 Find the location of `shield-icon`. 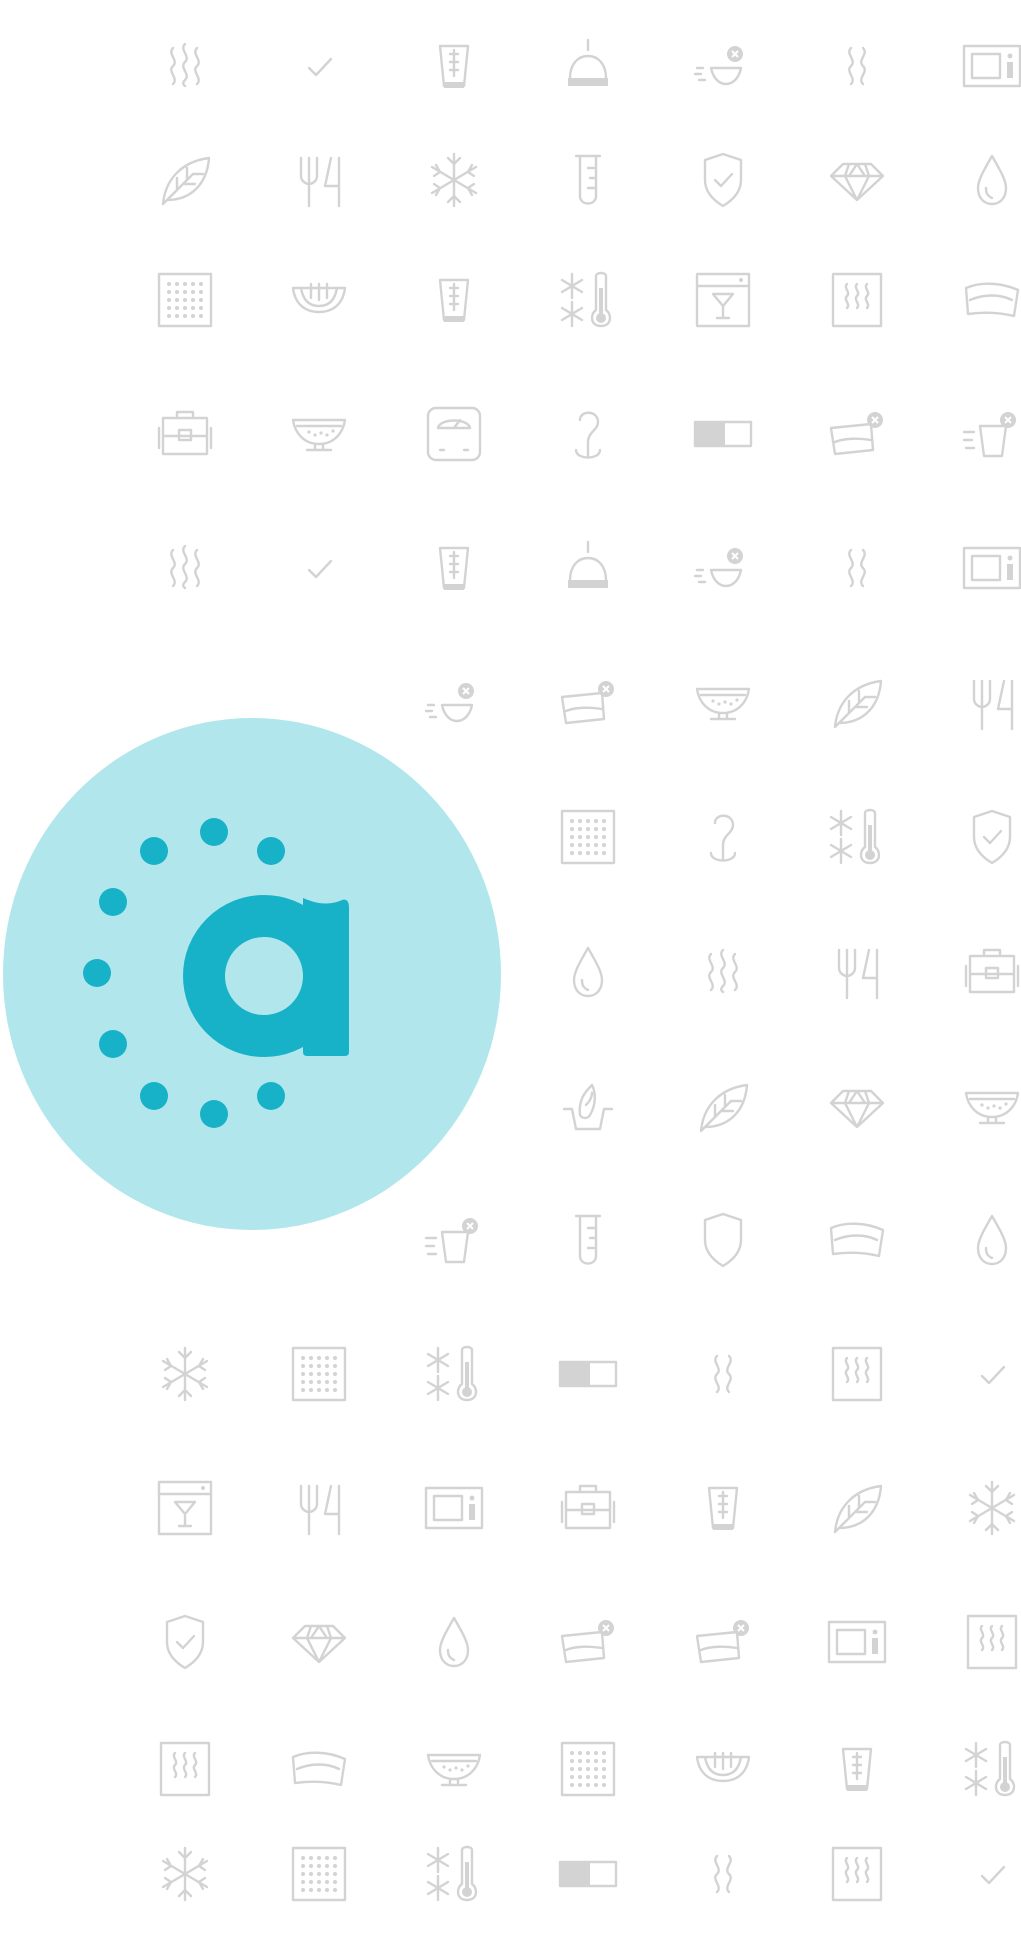

shield-icon is located at coordinates (723, 1240).